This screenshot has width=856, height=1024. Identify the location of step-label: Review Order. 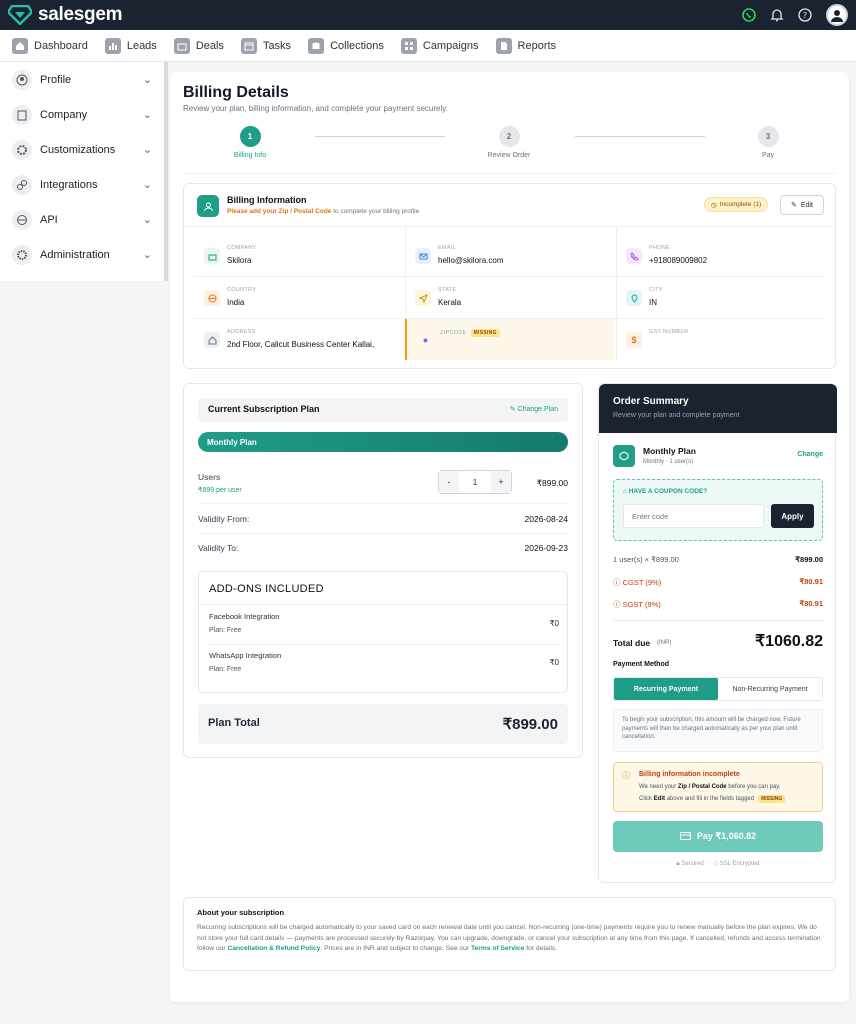
(509, 155).